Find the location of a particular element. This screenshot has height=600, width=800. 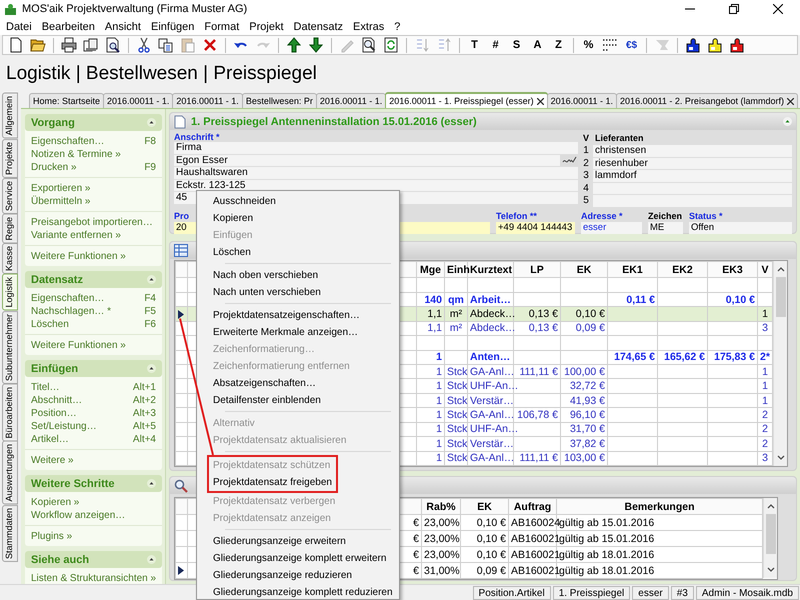

printer-icon is located at coordinates (69, 45).